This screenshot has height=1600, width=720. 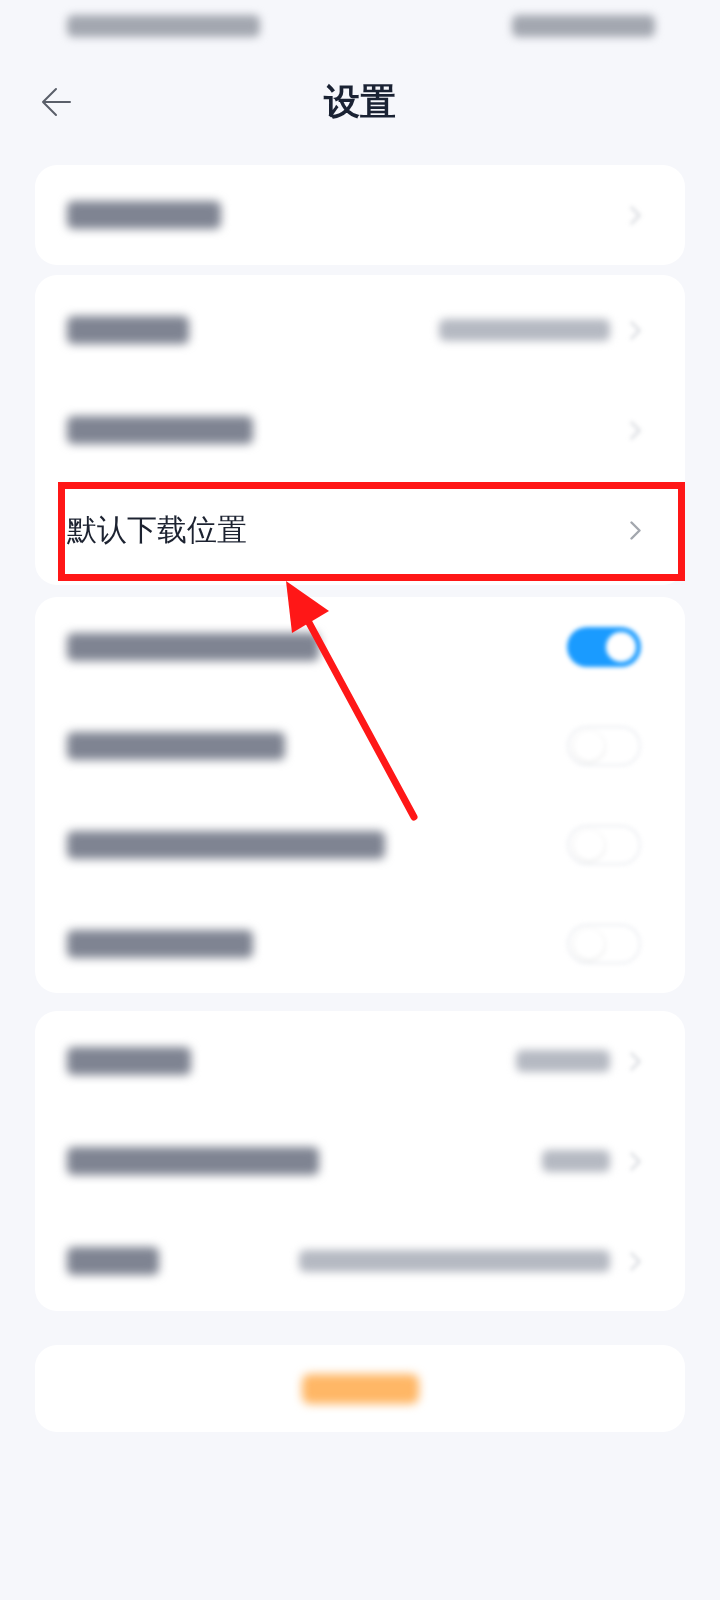 I want to click on back-icon, so click(x=56, y=102).